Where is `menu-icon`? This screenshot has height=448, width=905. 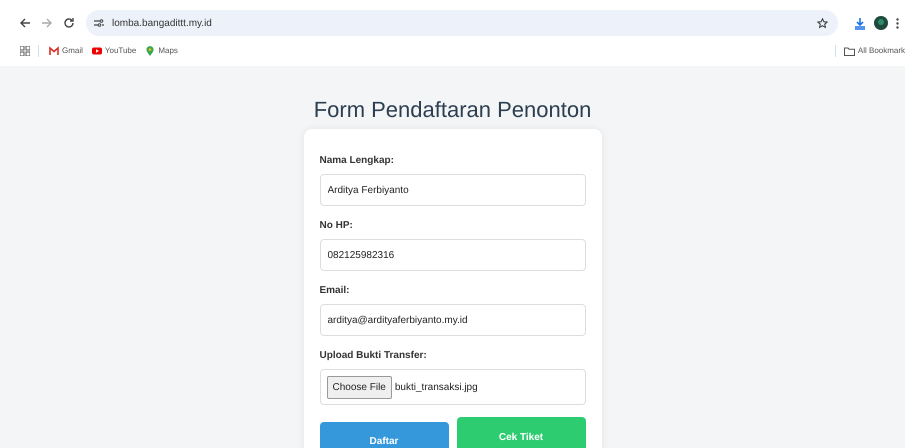
menu-icon is located at coordinates (897, 23).